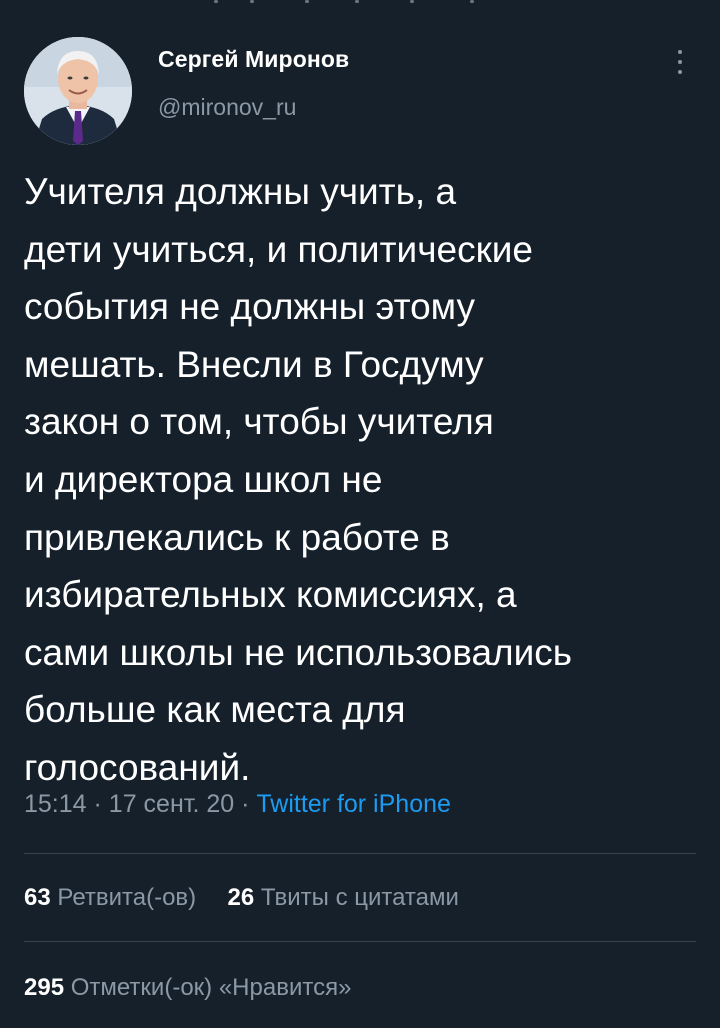 This screenshot has height=1028, width=720. I want to click on retweet-quote-stats: 63 Ретвита(-ов) 26 Твиты с цитатами, so click(241, 898).